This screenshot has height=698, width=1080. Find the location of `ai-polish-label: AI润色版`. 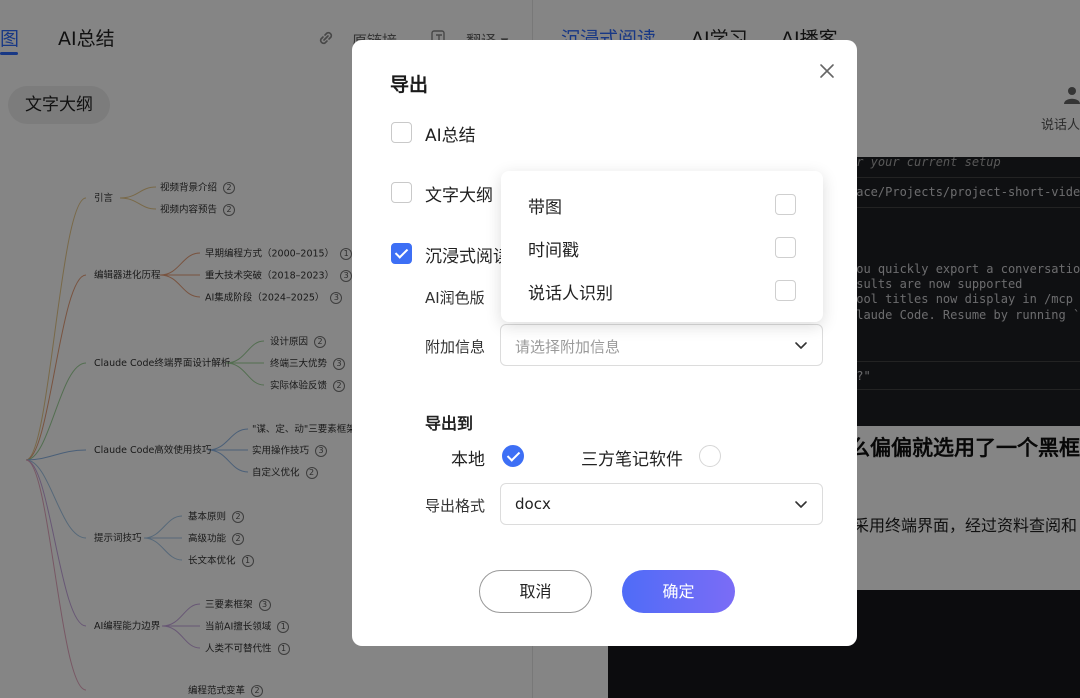

ai-polish-label: AI润色版 is located at coordinates (455, 298).